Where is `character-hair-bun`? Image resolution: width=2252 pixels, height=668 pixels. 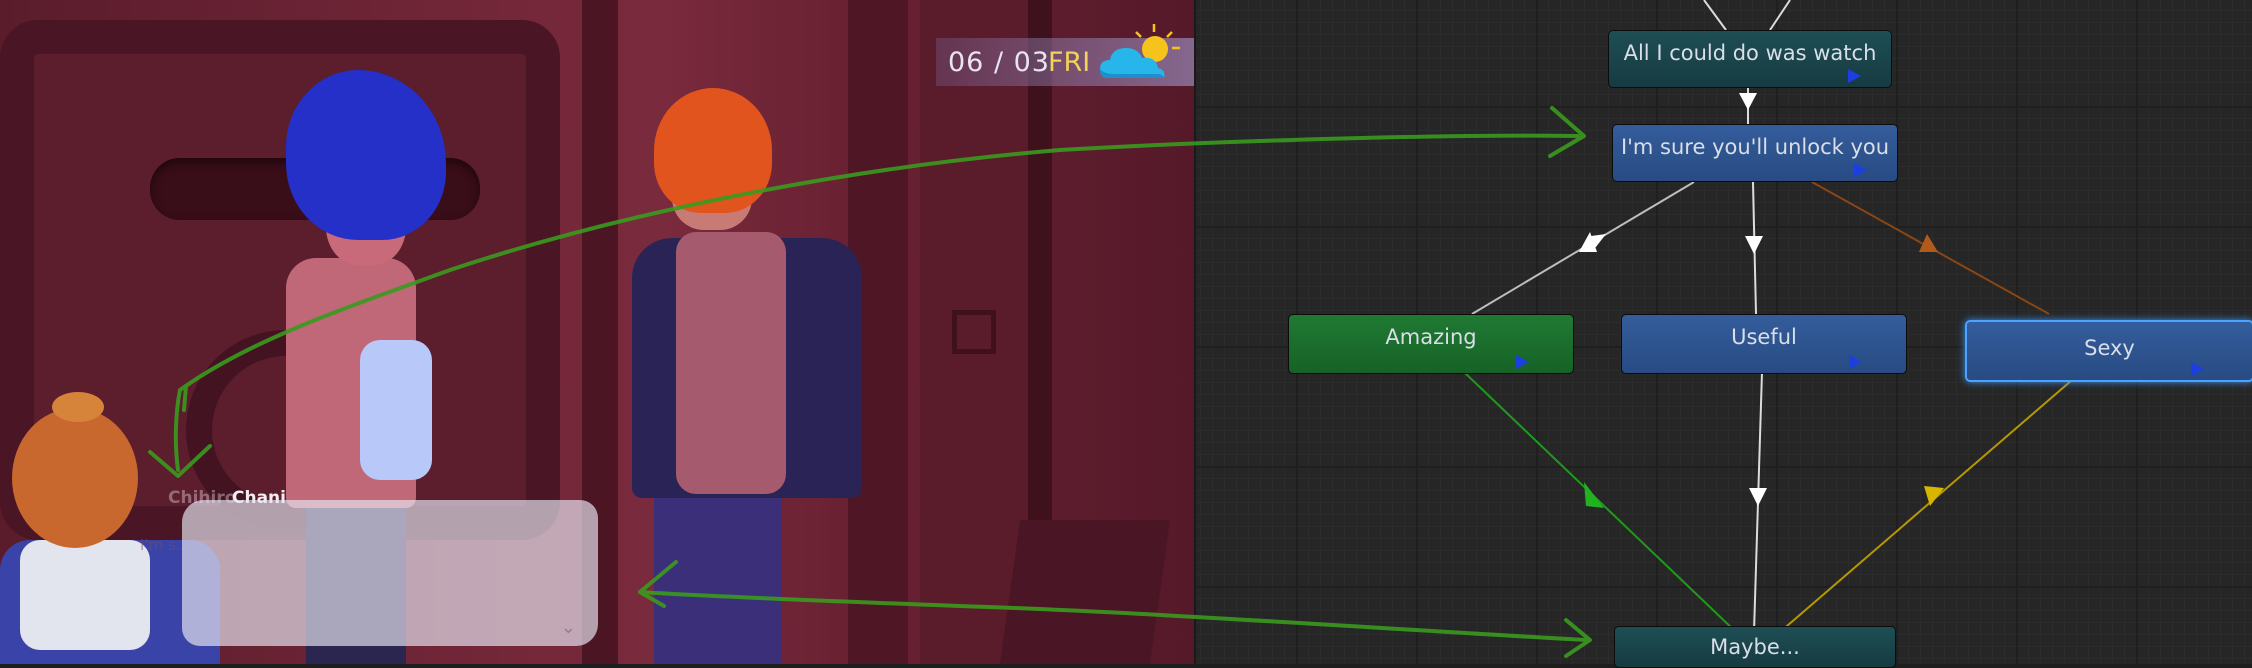
character-hair-bun is located at coordinates (78, 407).